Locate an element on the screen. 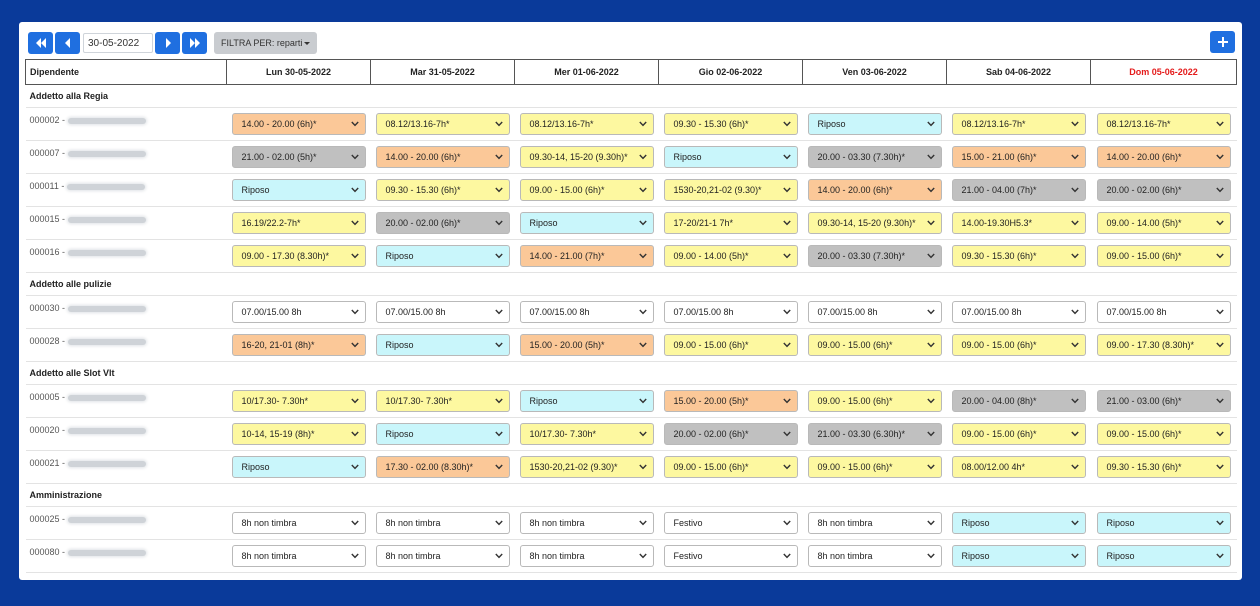 The image size is (1260, 606). shift-select: 17.30 - 02.00 (8.30h)* is located at coordinates (442, 467).